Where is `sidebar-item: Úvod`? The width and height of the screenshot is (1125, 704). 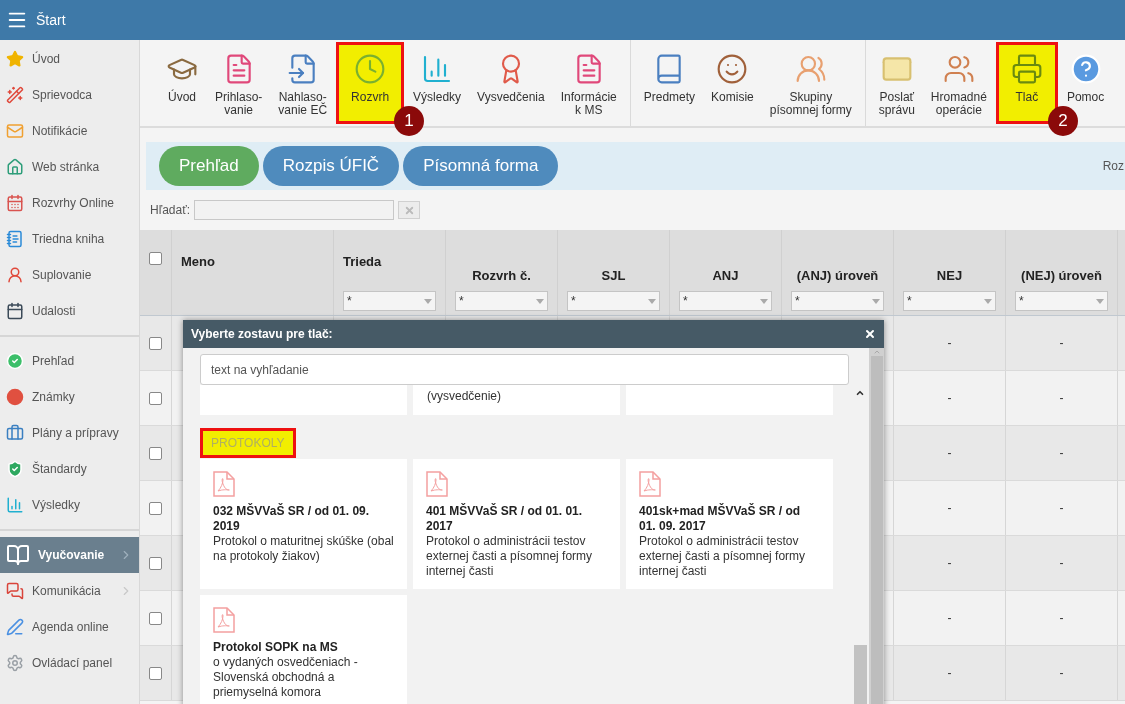 sidebar-item: Úvod is located at coordinates (69, 59).